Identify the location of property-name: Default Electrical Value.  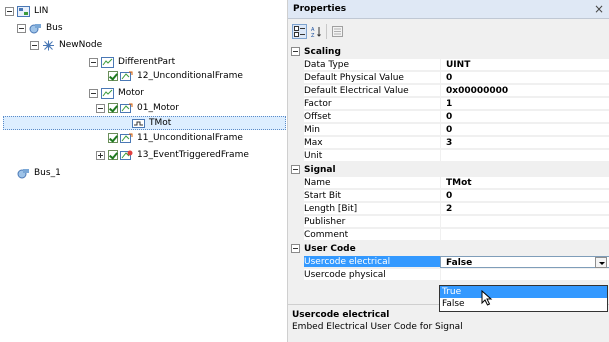
(372, 91).